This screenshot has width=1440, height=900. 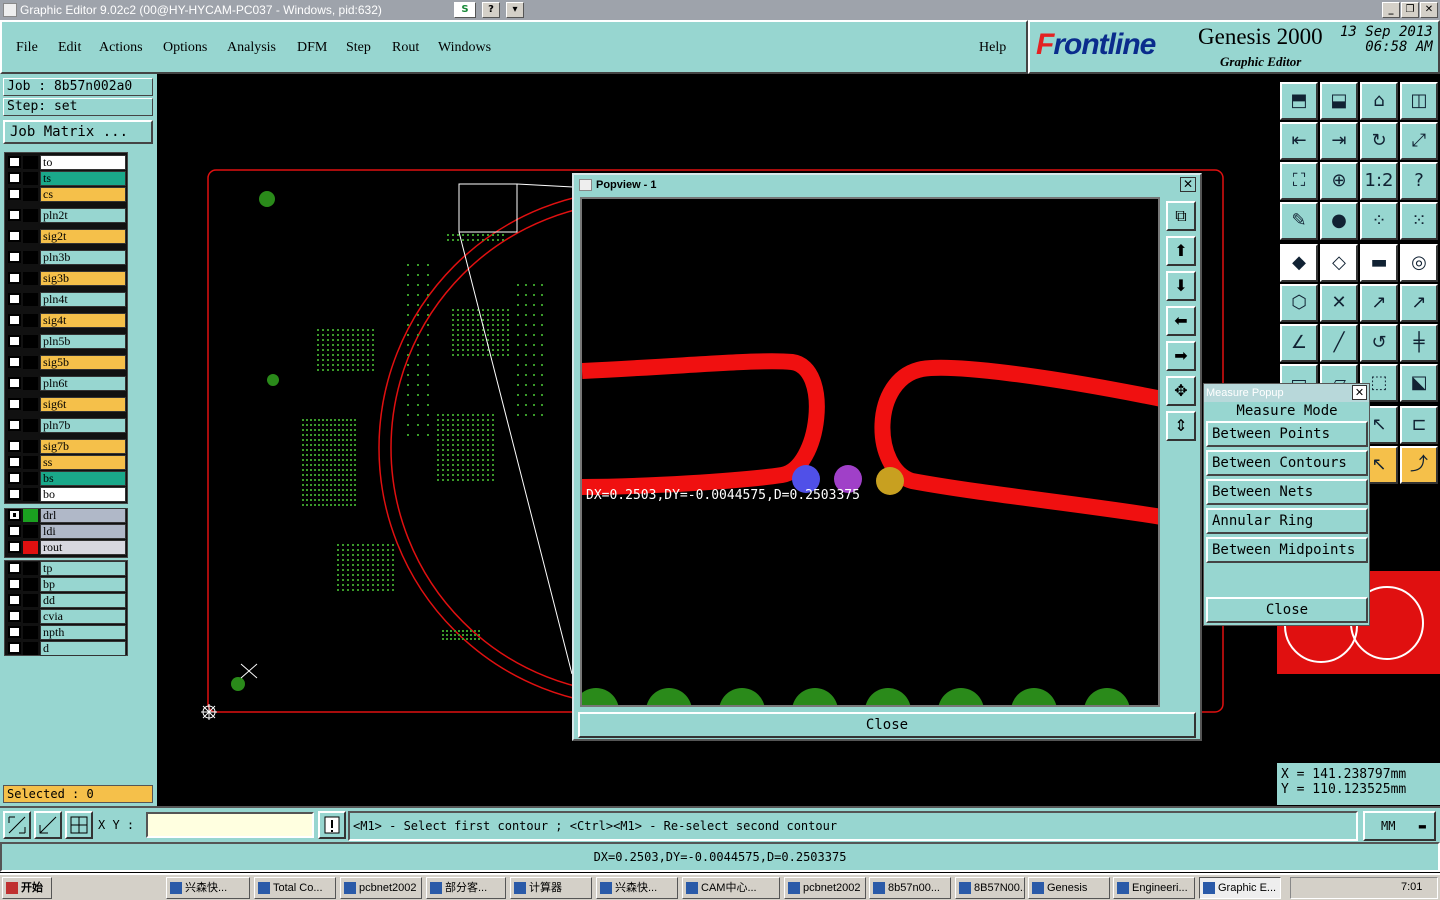 What do you see at coordinates (1419, 465) in the screenshot?
I see `connect-icon: ⤴` at bounding box center [1419, 465].